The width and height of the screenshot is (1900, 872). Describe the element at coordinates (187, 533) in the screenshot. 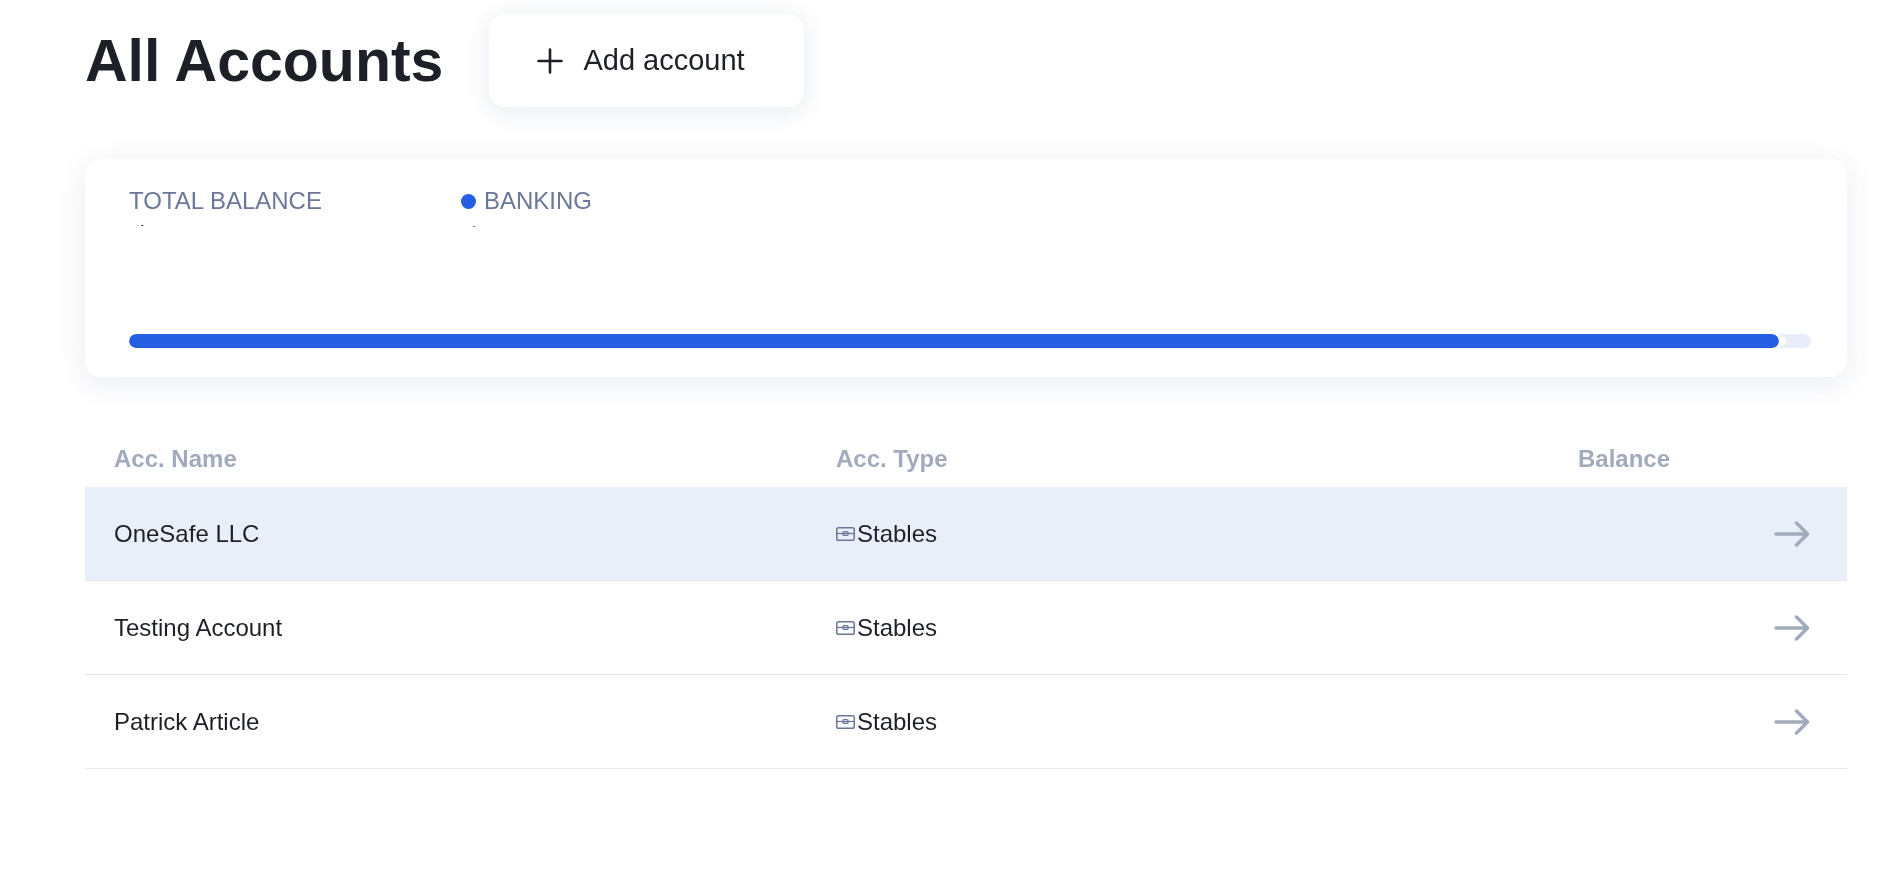

I see `account-name: OneSafe LLC` at that location.